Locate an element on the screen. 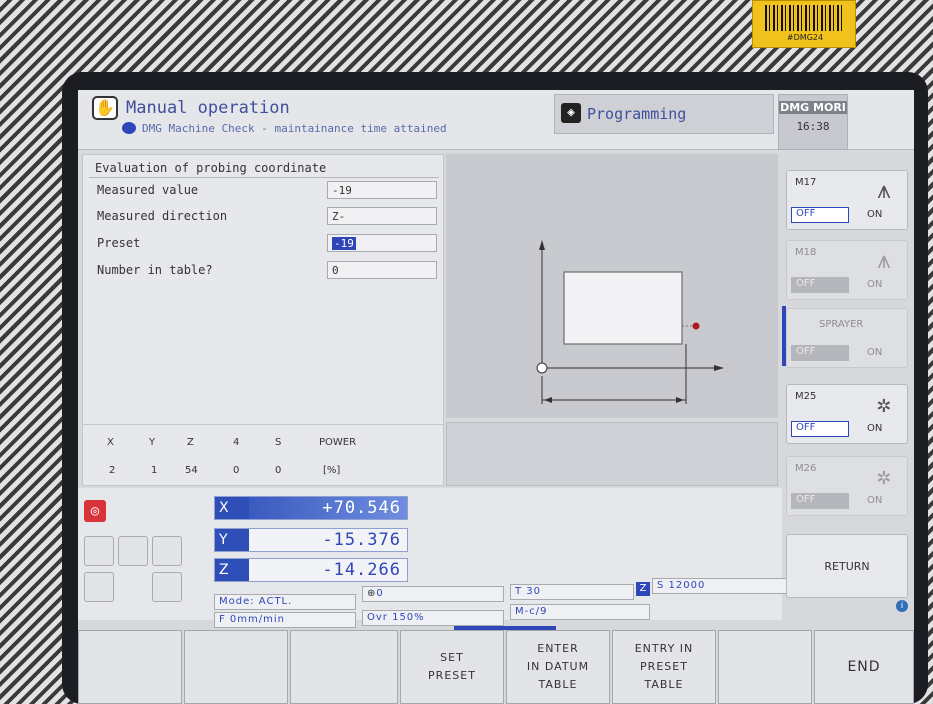 The image size is (933, 704). measured-value-field: -19 is located at coordinates (382, 190).